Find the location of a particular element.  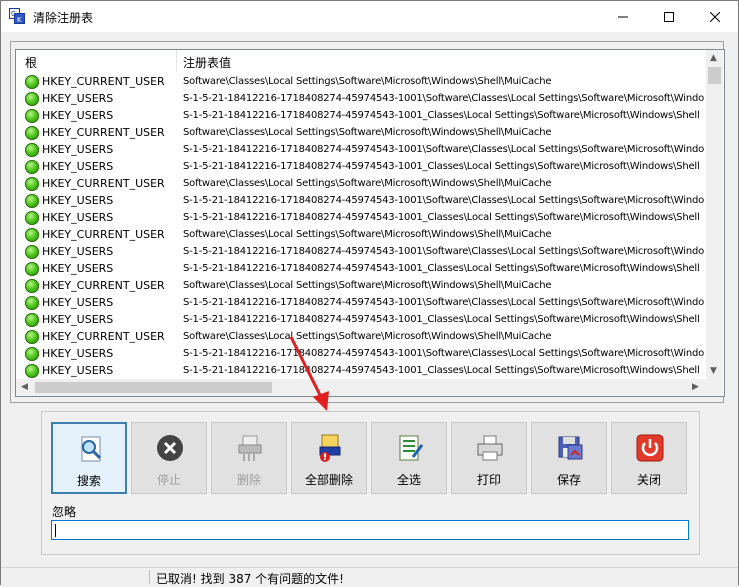

horizontal-scroll-thumb is located at coordinates (153, 387).